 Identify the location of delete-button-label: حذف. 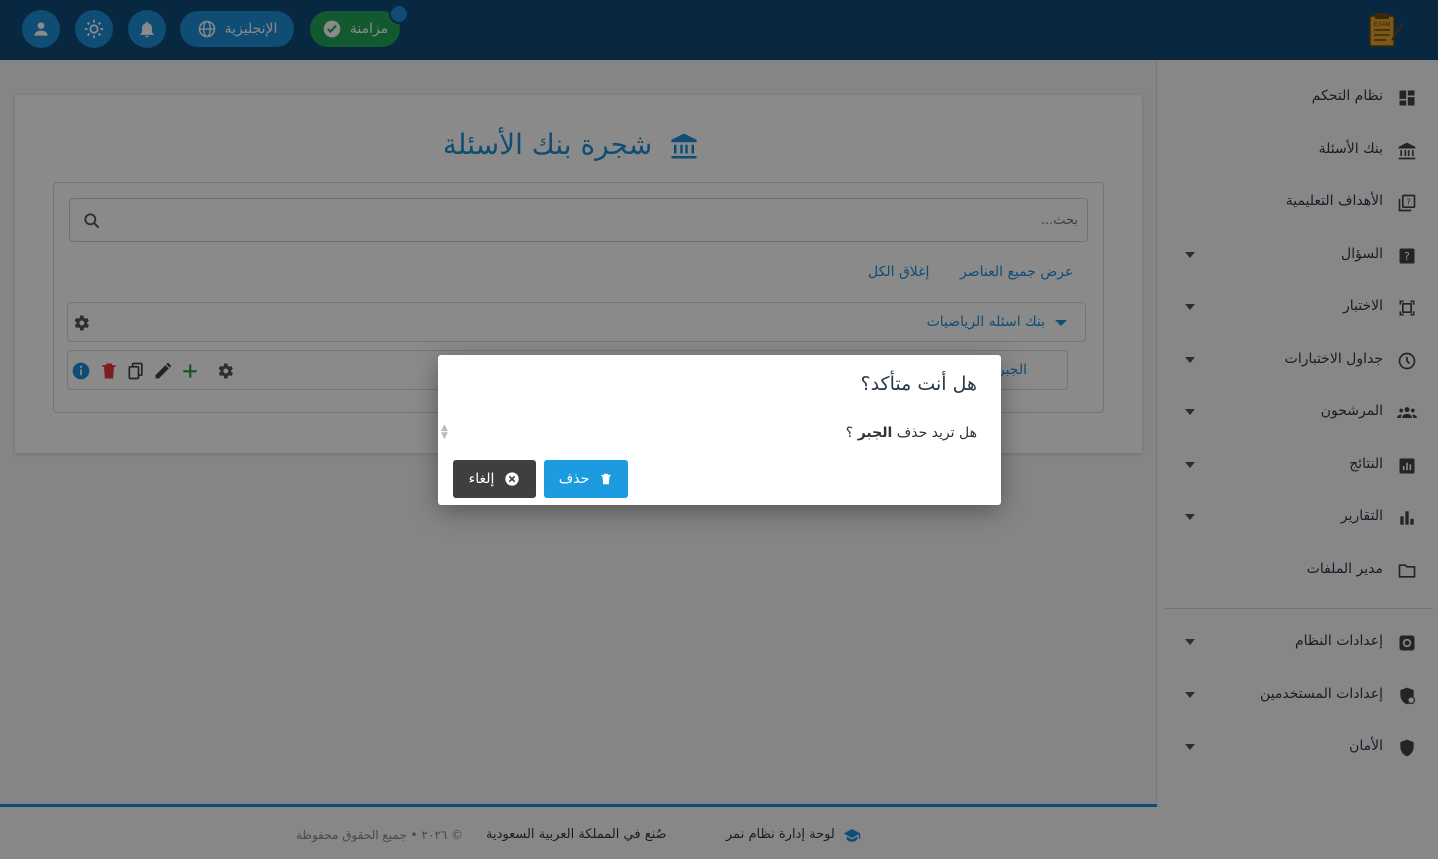
(574, 479).